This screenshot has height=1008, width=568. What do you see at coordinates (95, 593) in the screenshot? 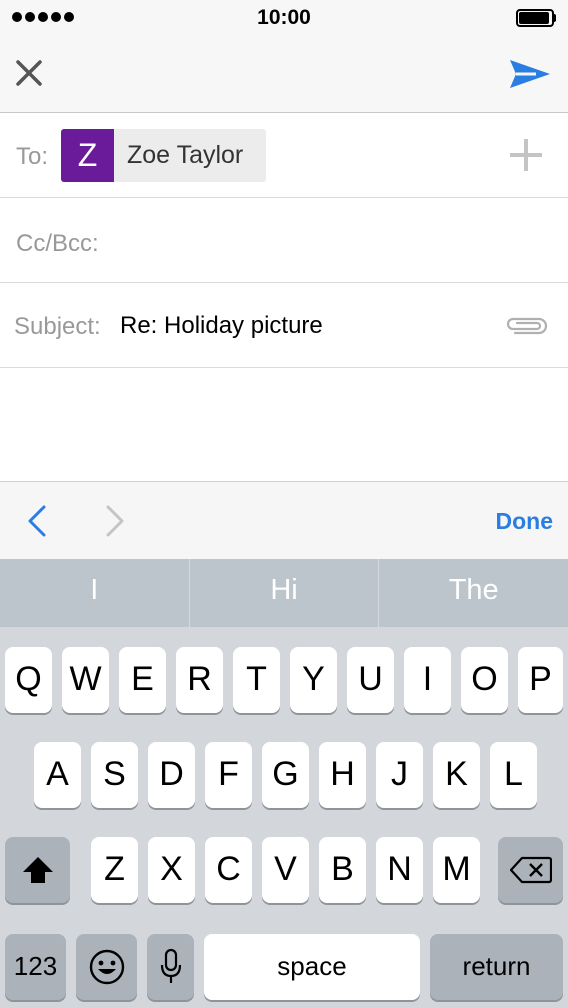
I see `prediction-suggestion: I` at bounding box center [95, 593].